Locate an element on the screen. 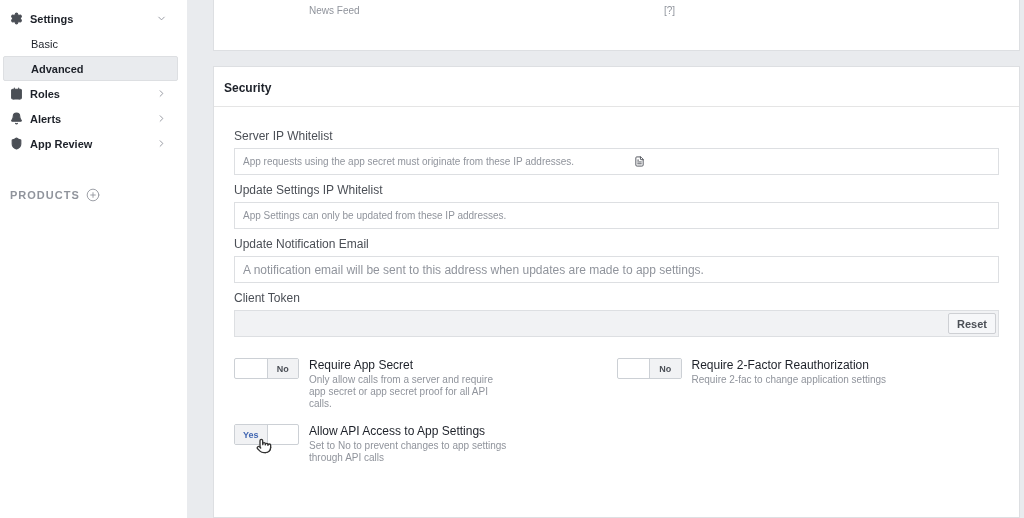 This screenshot has height=518, width=1024. field-label: Client Token is located at coordinates (267, 298).